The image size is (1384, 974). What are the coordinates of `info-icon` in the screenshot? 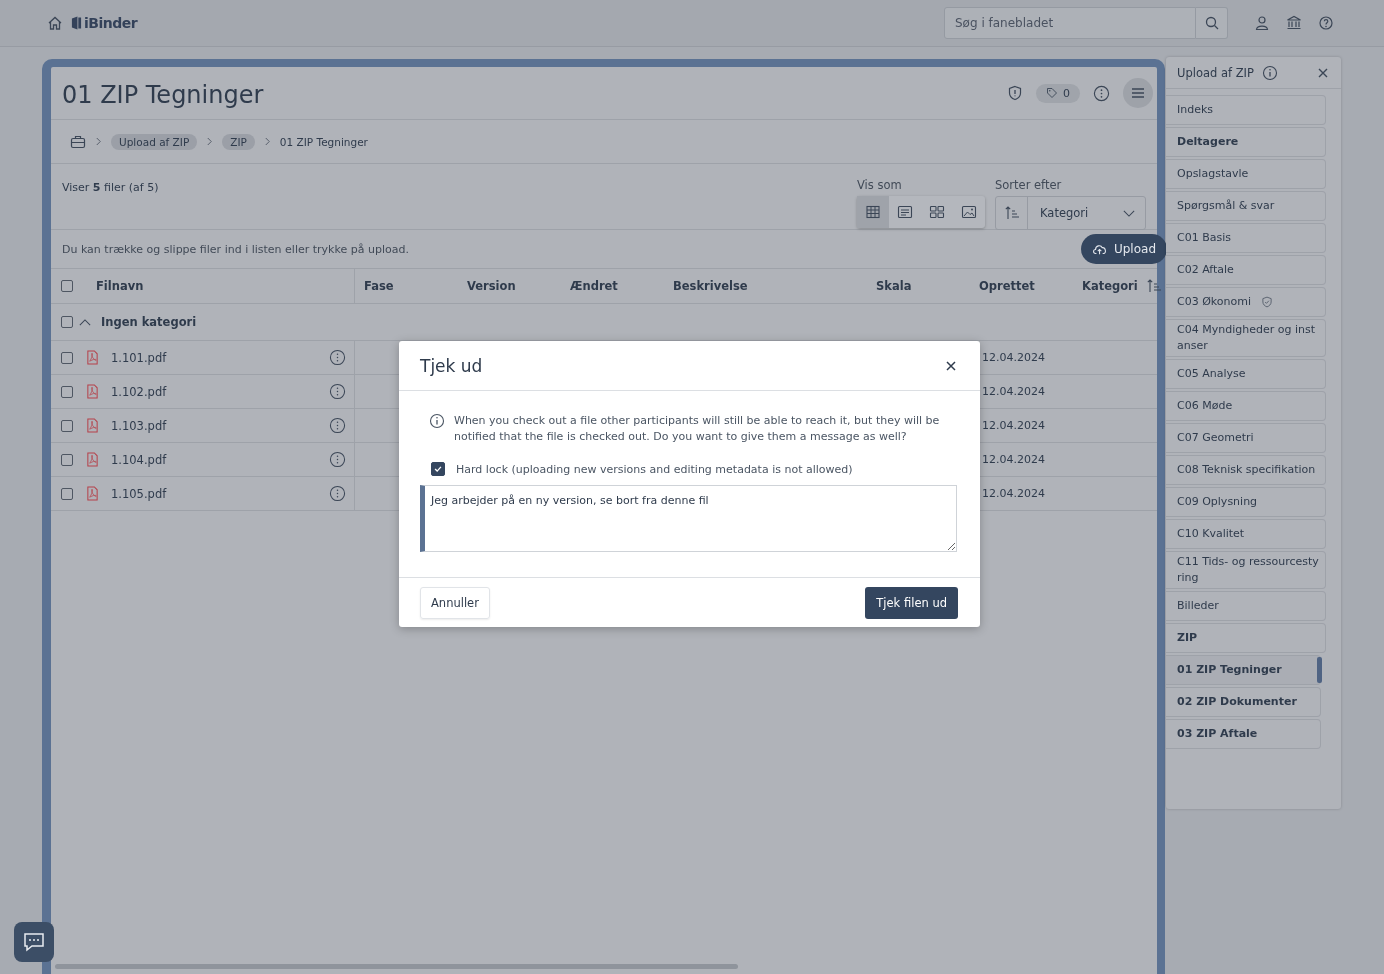 It's located at (1269, 72).